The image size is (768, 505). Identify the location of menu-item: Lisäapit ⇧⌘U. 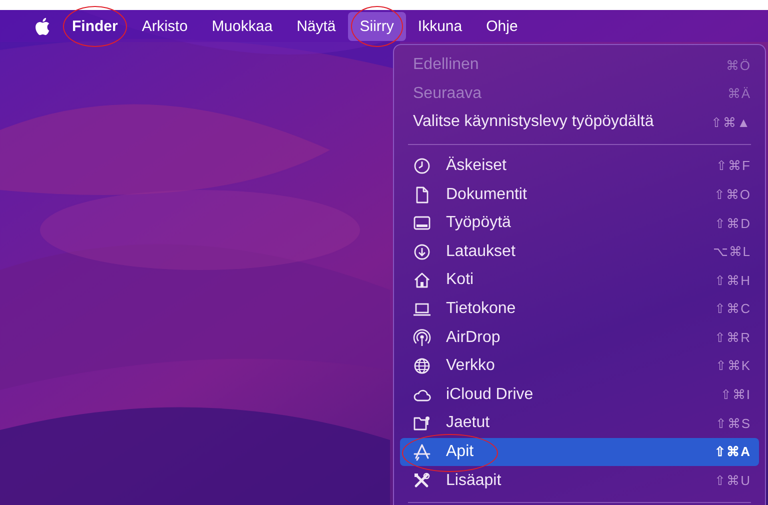
(579, 480).